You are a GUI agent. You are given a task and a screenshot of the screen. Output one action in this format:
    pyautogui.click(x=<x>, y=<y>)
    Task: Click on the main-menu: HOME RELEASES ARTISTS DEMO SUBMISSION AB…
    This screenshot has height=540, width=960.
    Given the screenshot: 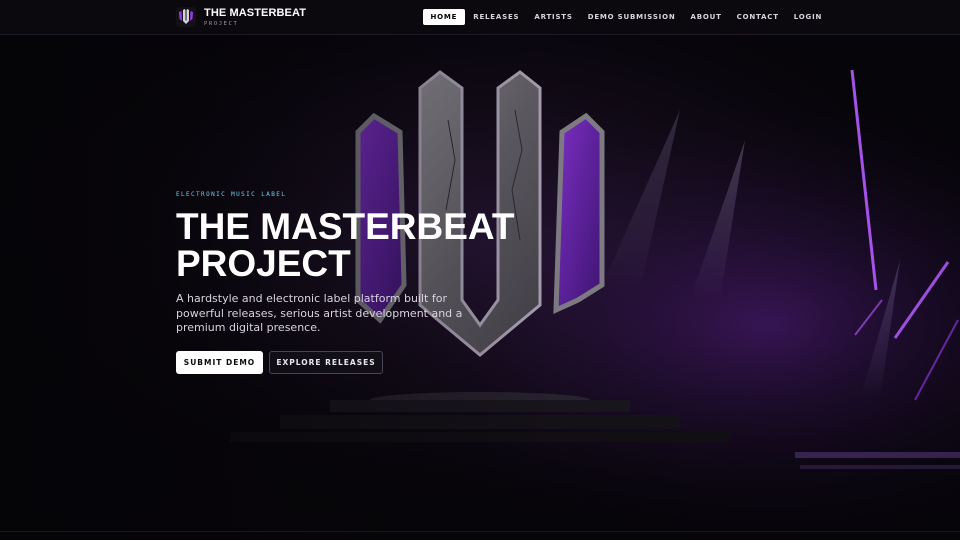 What is the action you would take?
    pyautogui.click(x=626, y=17)
    